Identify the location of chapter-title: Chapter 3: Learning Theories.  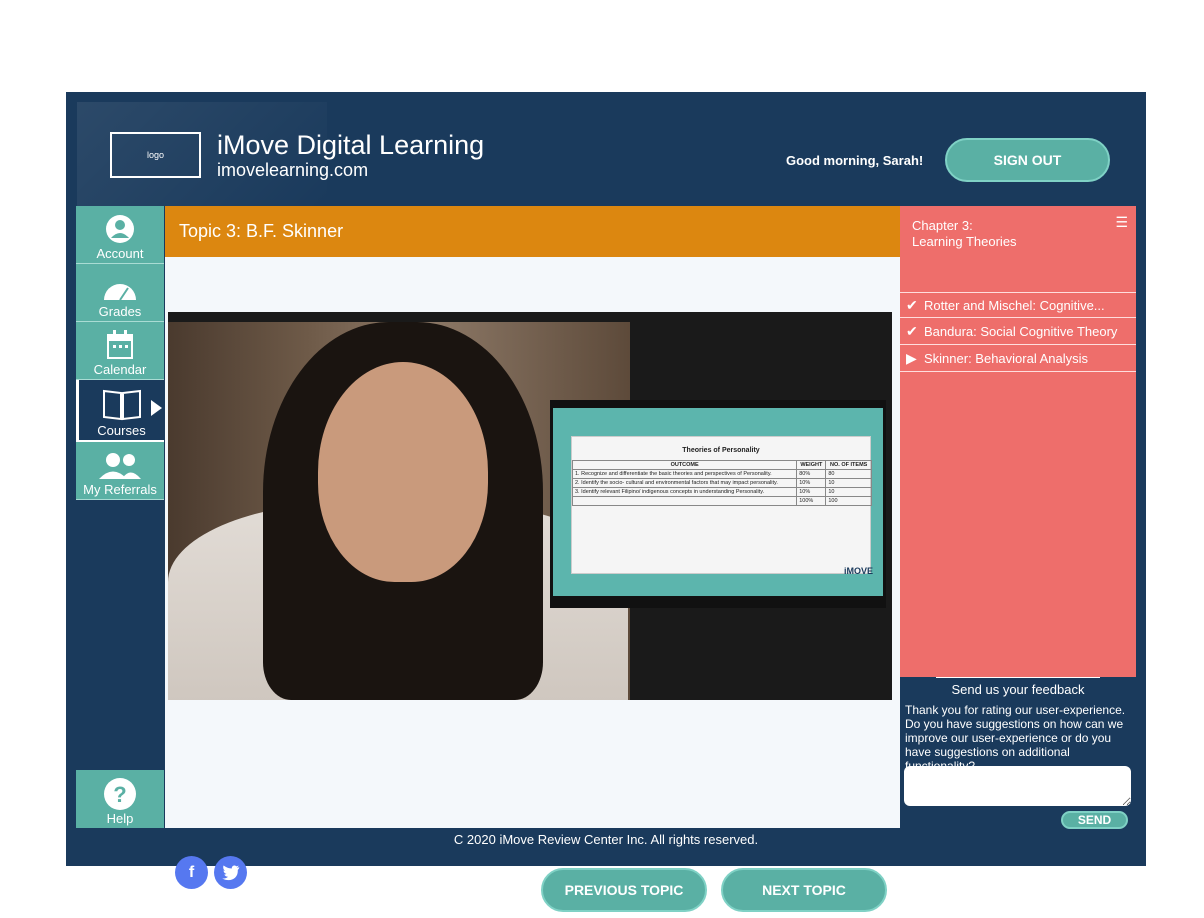
(964, 233).